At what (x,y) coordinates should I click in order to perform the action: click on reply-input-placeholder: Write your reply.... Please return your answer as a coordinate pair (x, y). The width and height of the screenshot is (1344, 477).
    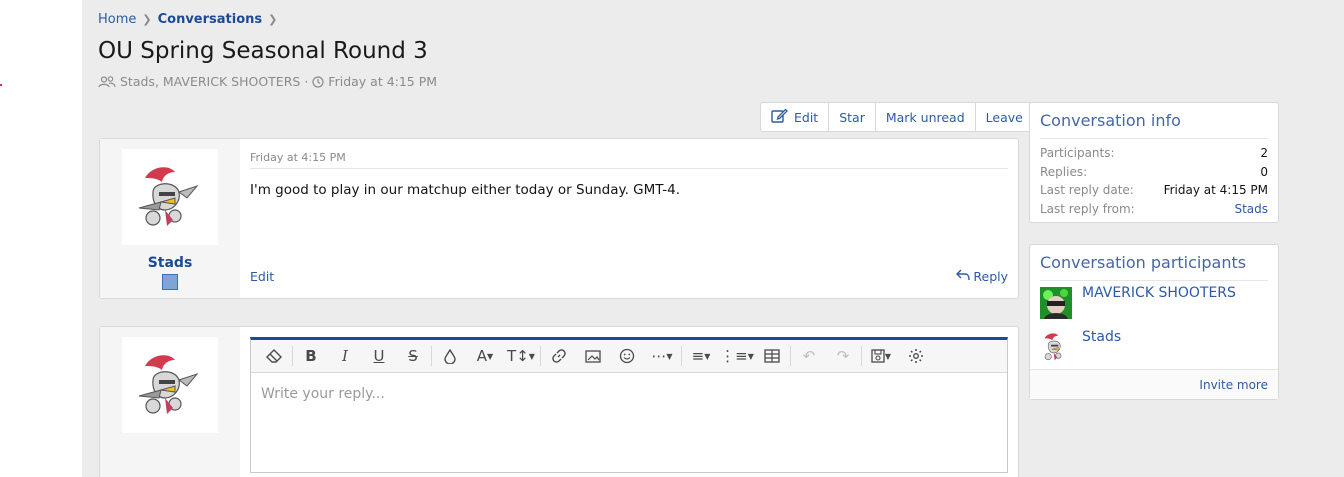
    Looking at the image, I should click on (323, 394).